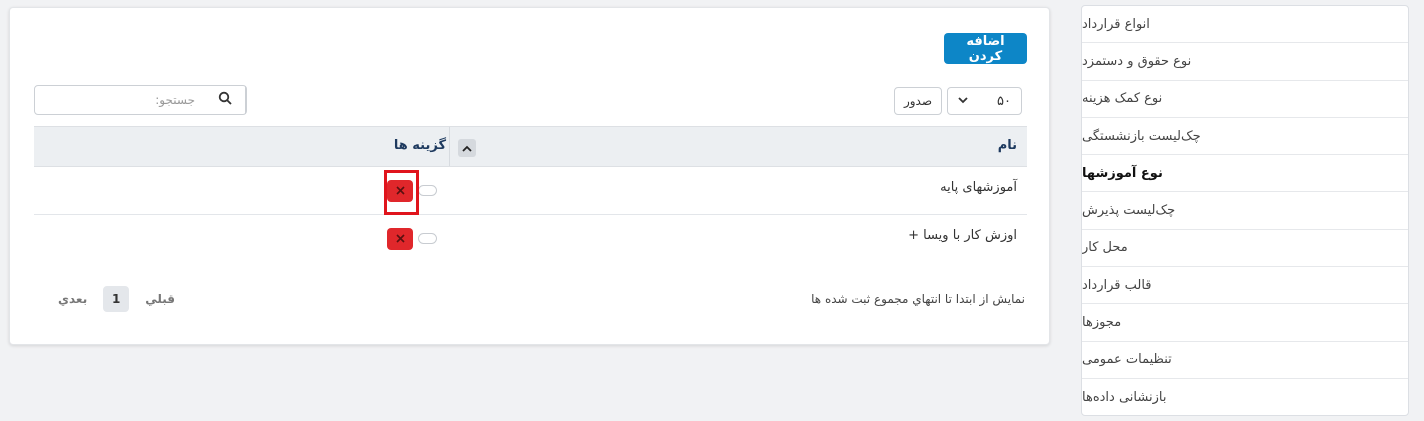  I want to click on search-input, so click(120, 100).